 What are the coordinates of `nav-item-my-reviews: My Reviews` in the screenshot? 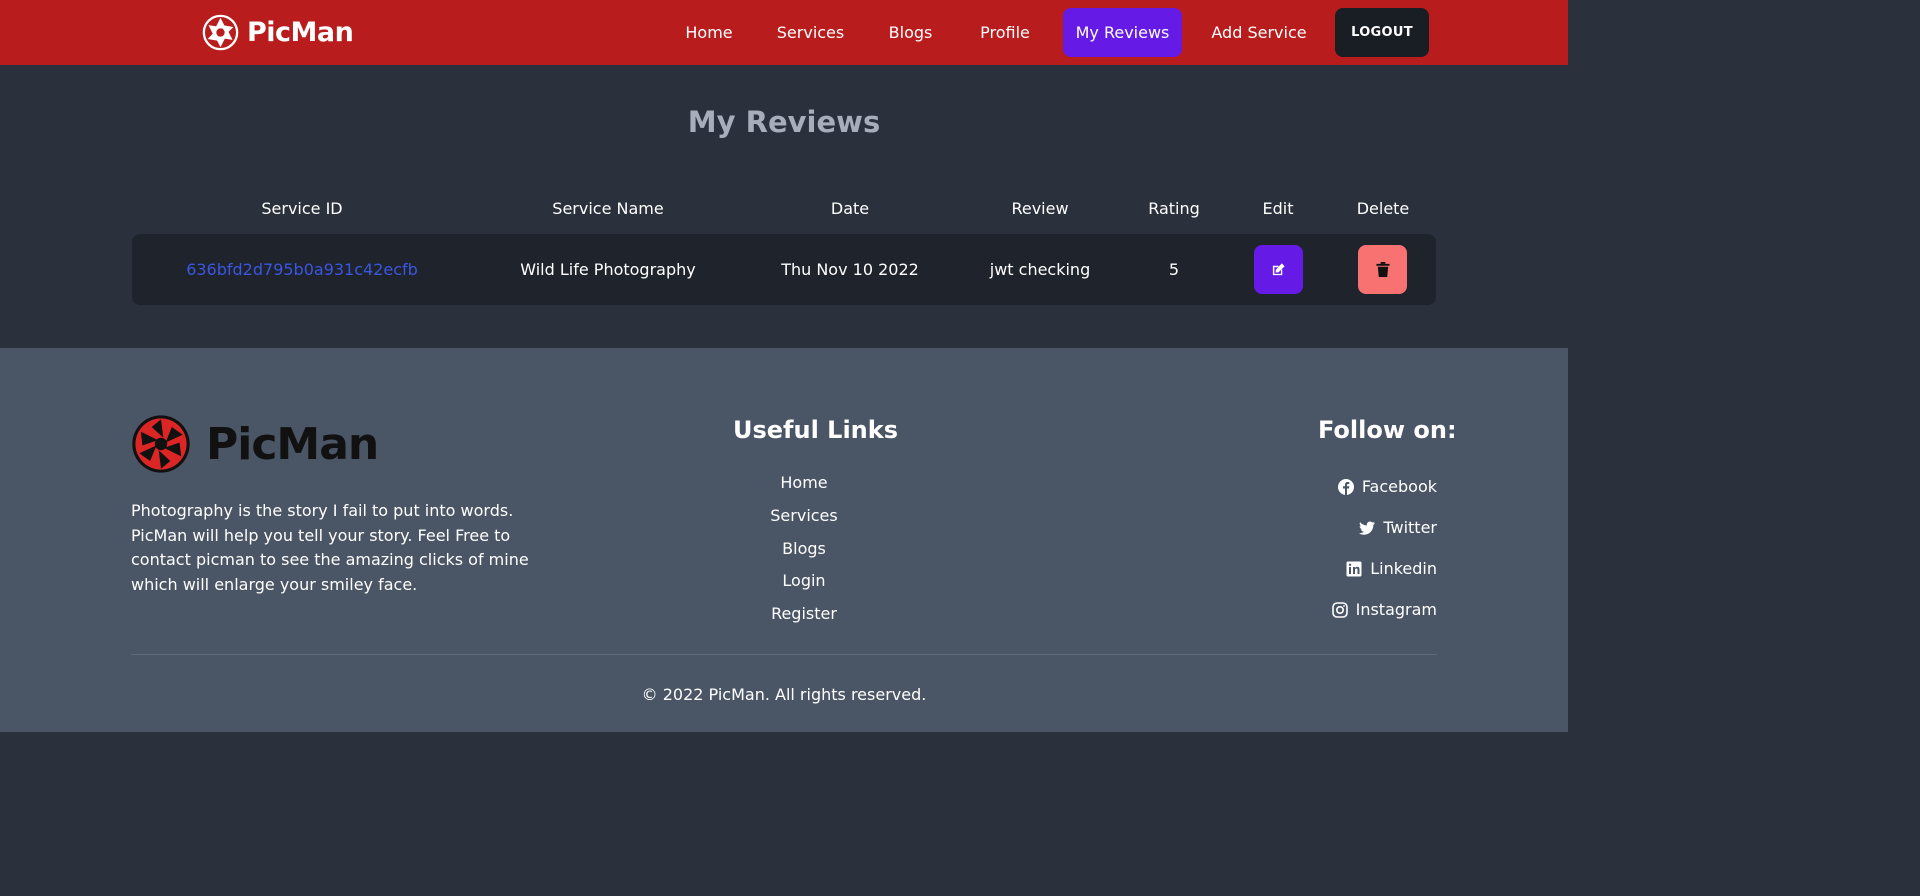 It's located at (1122, 32).